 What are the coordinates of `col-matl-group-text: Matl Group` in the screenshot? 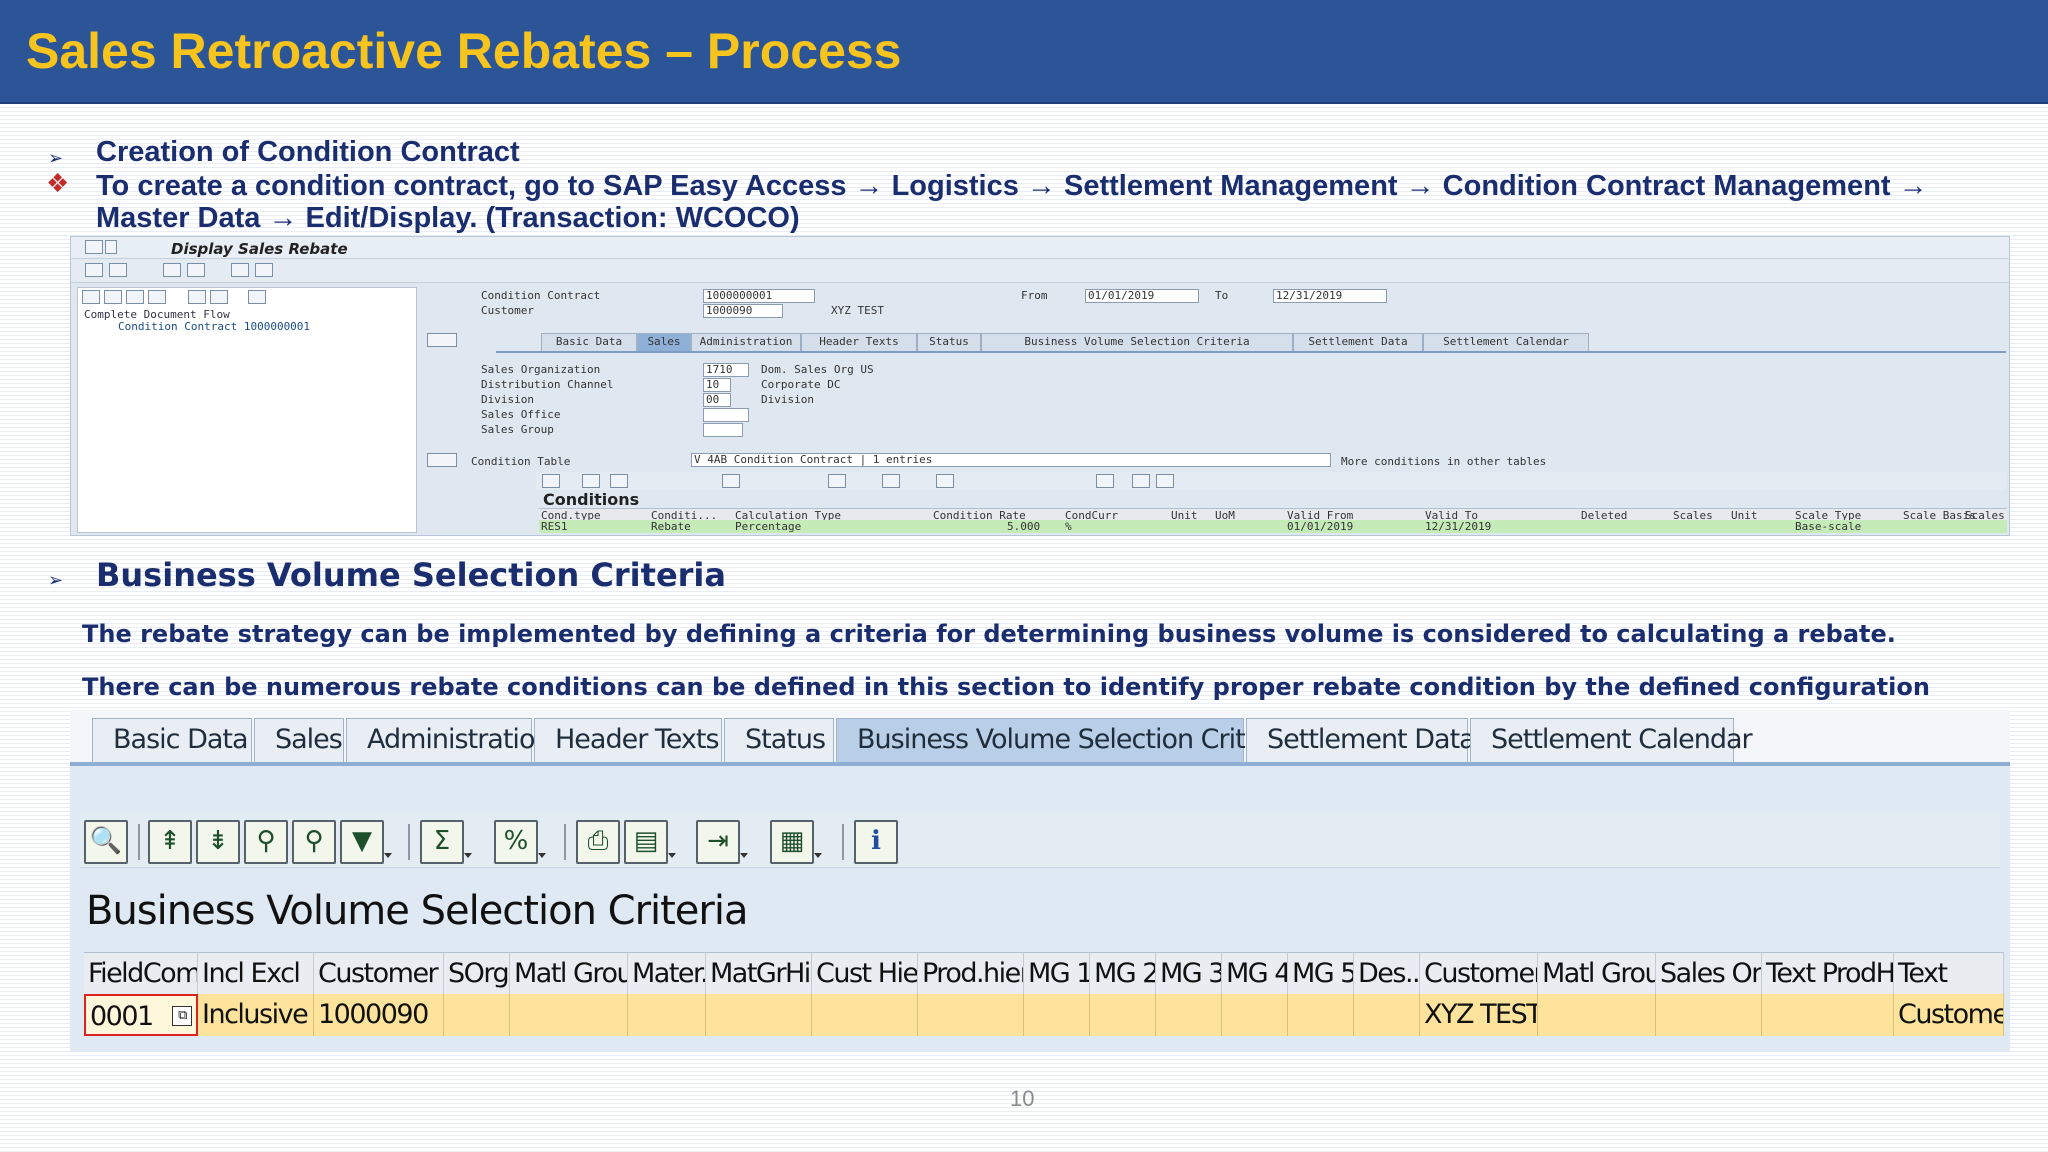 It's located at (1597, 974).